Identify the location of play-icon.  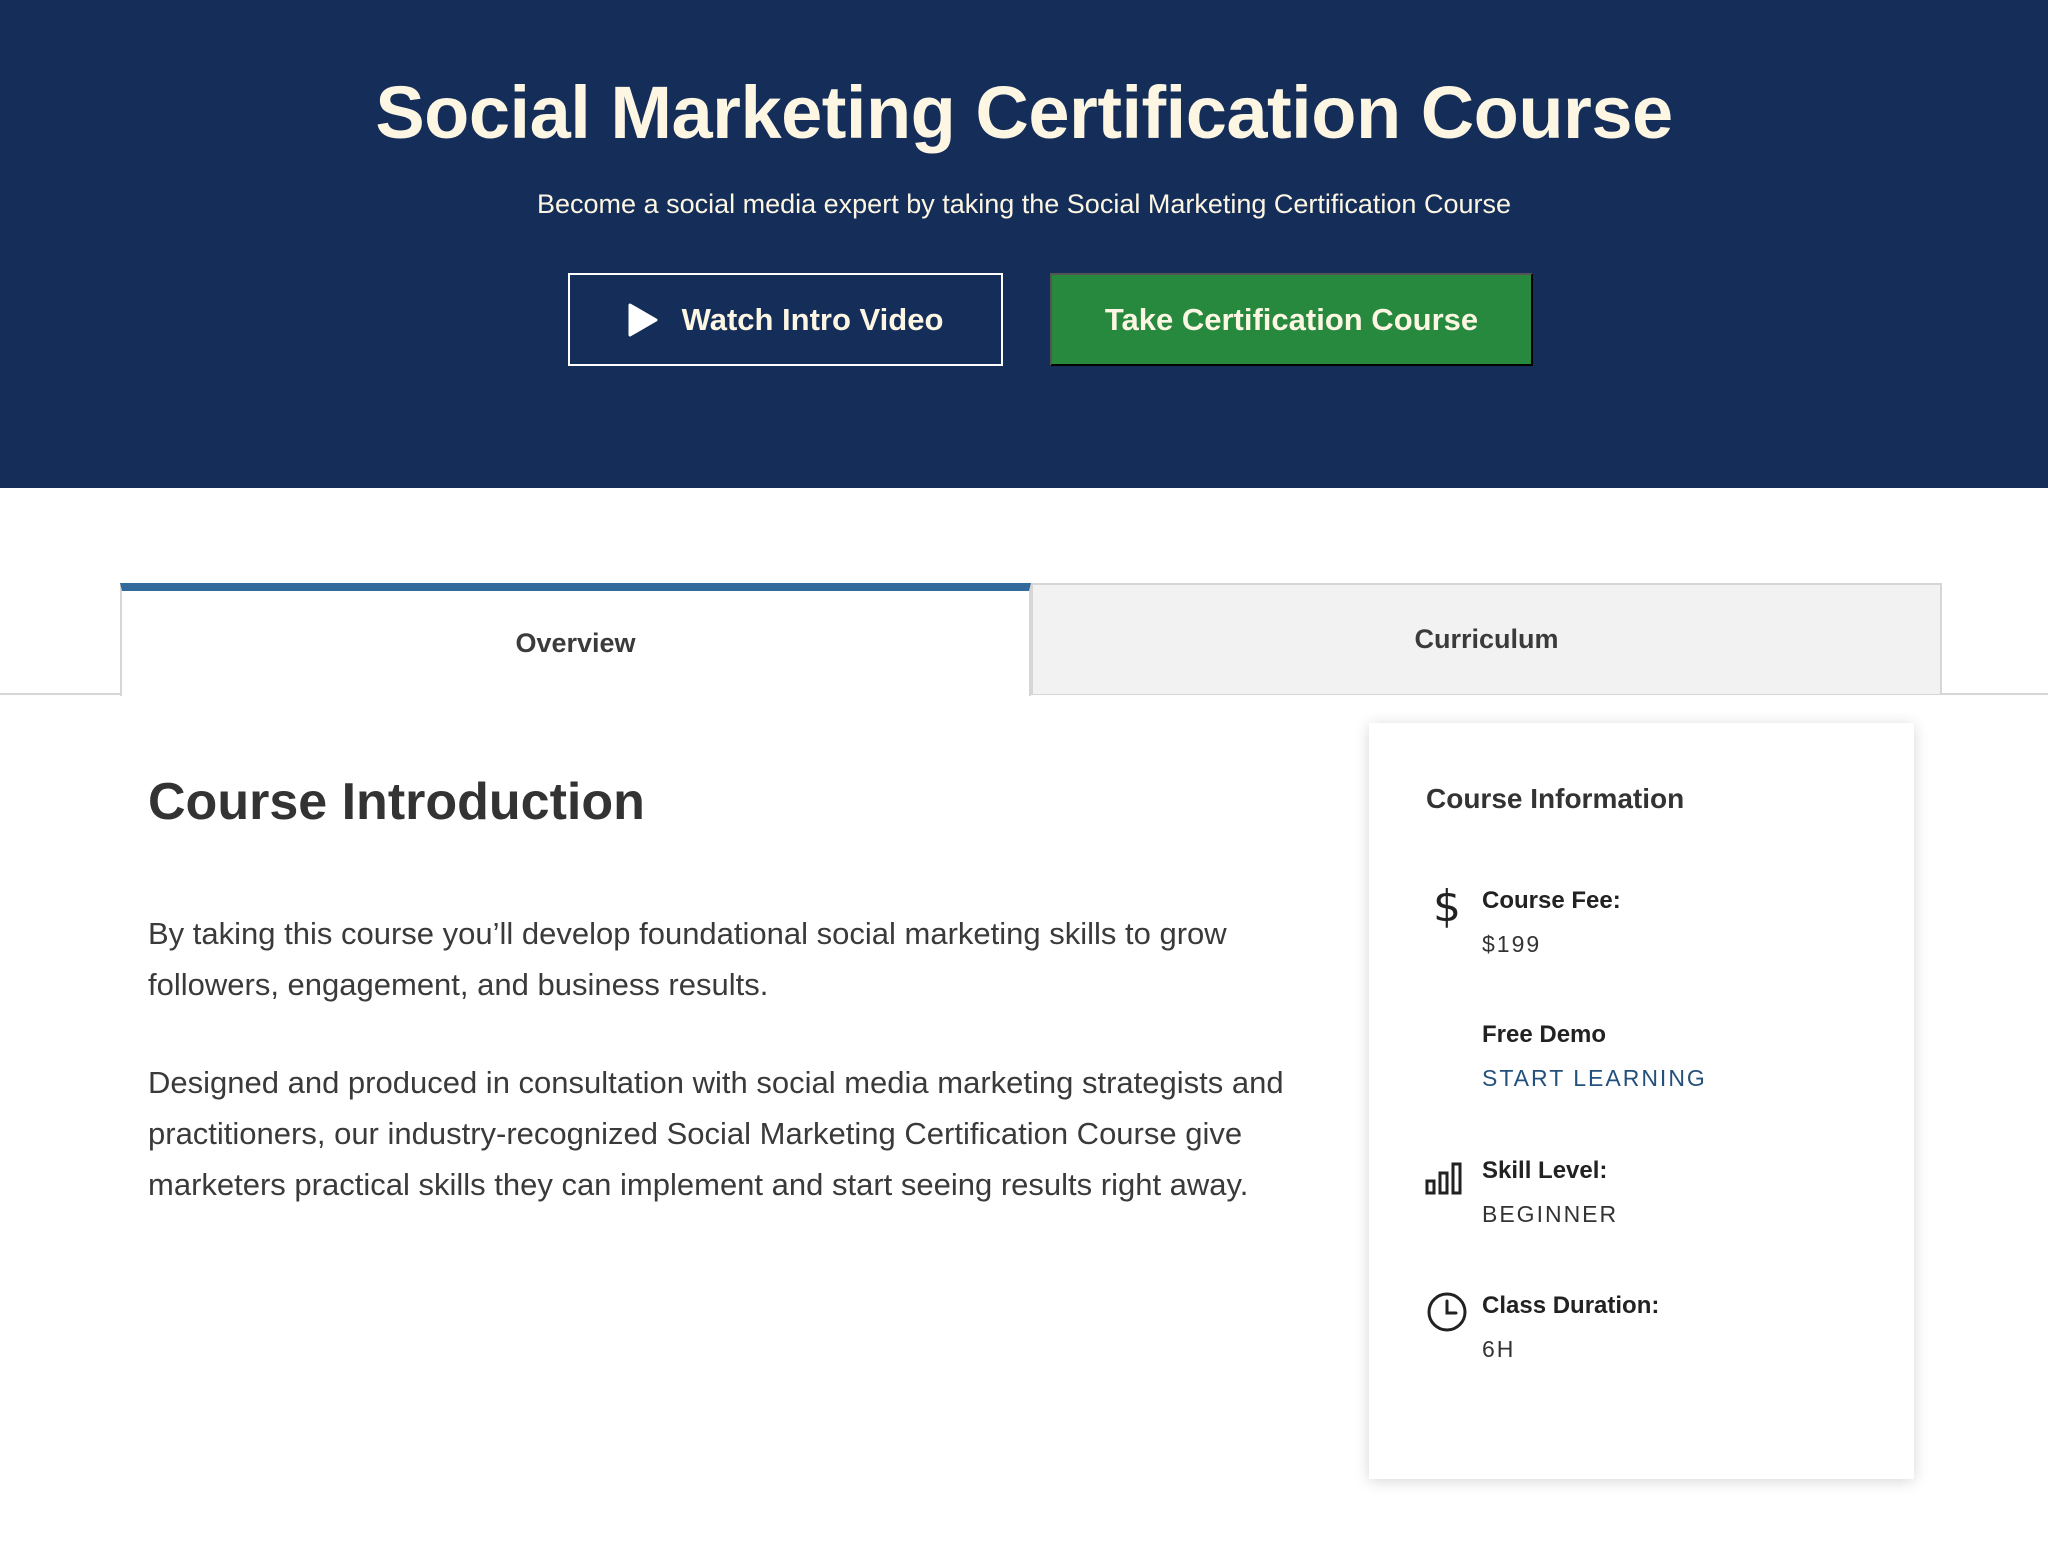
(643, 320).